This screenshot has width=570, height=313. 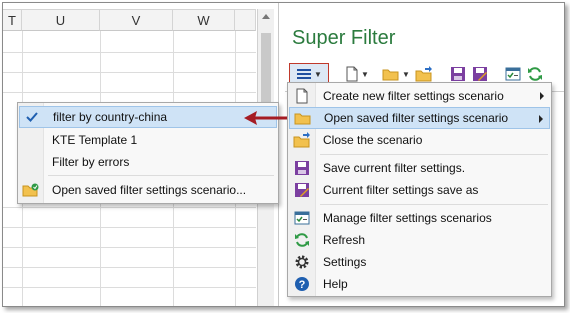 What do you see at coordinates (413, 96) in the screenshot?
I see `menu-item-label: Create new filter settings scenario` at bounding box center [413, 96].